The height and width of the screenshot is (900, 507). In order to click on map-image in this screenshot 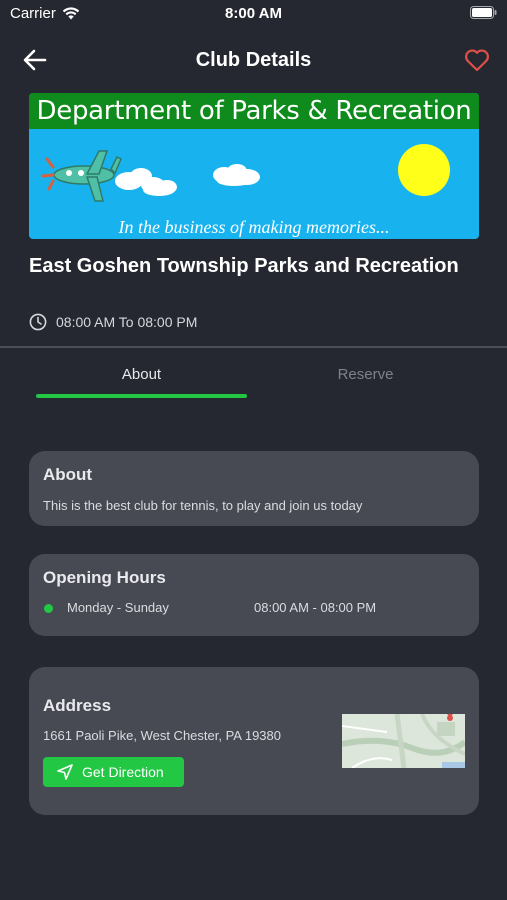, I will do `click(403, 741)`.